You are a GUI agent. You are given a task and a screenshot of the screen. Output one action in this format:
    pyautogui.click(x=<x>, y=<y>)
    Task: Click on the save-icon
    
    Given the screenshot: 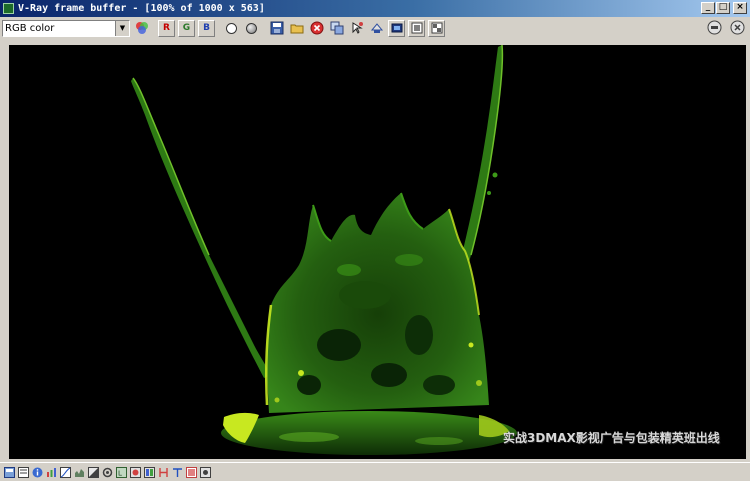 What is the action you would take?
    pyautogui.click(x=276, y=28)
    